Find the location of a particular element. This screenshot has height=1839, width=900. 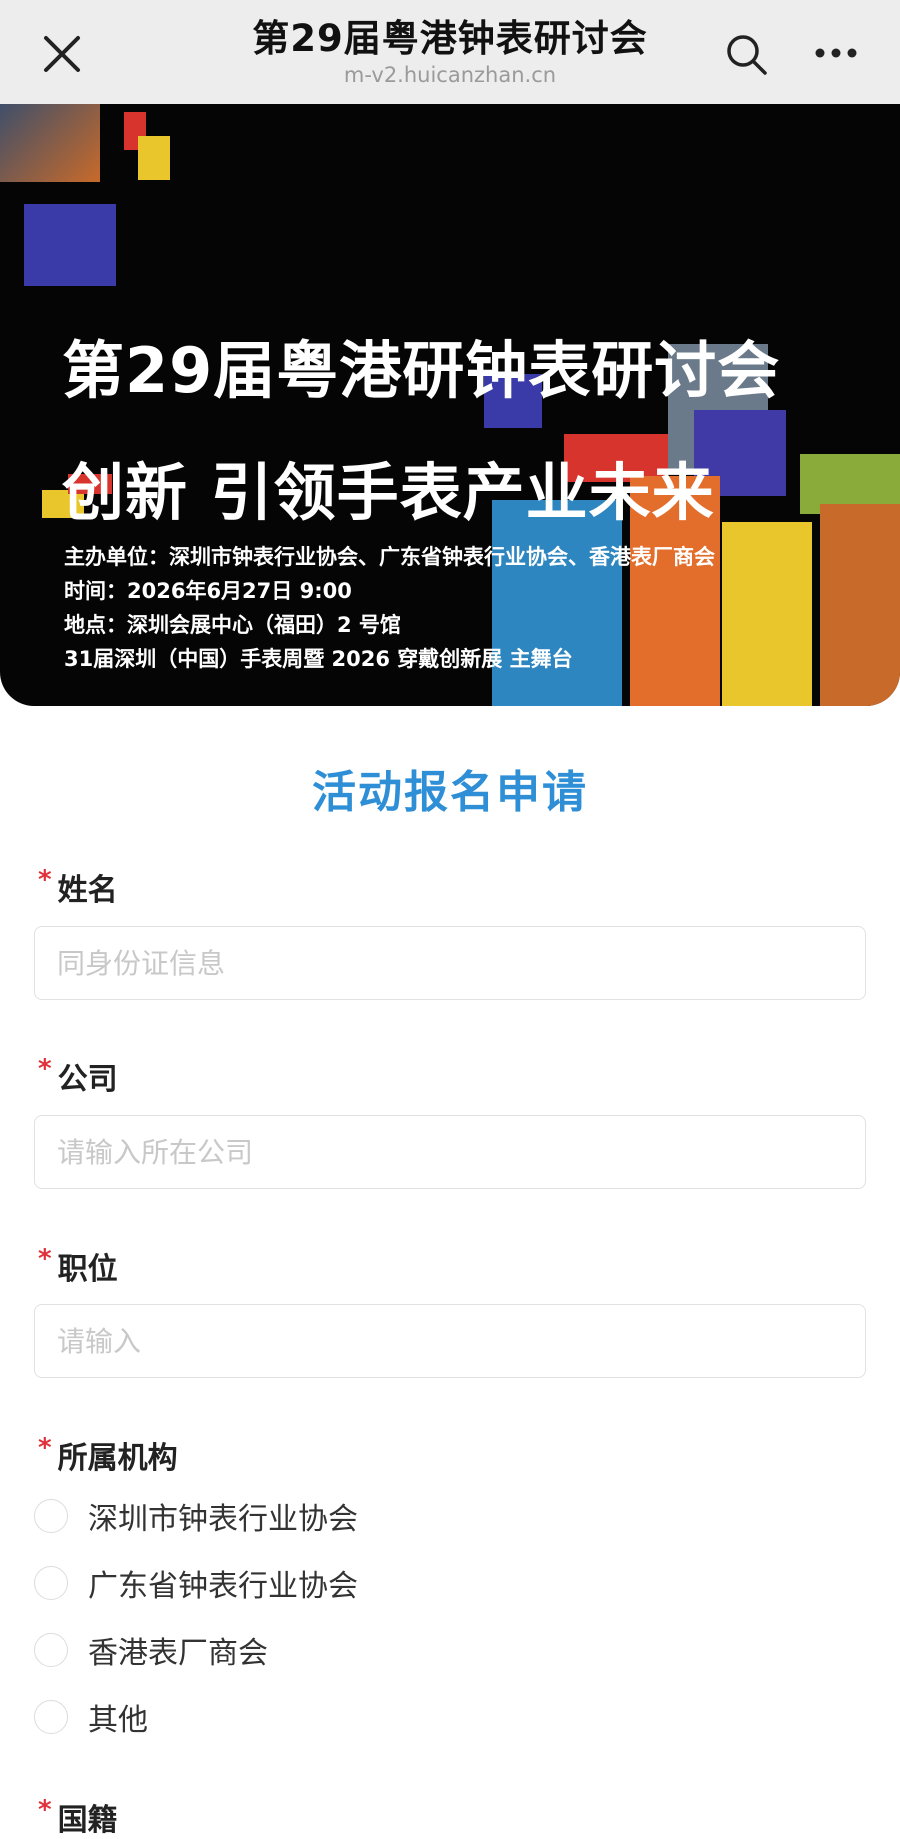

more-icon is located at coordinates (836, 53).